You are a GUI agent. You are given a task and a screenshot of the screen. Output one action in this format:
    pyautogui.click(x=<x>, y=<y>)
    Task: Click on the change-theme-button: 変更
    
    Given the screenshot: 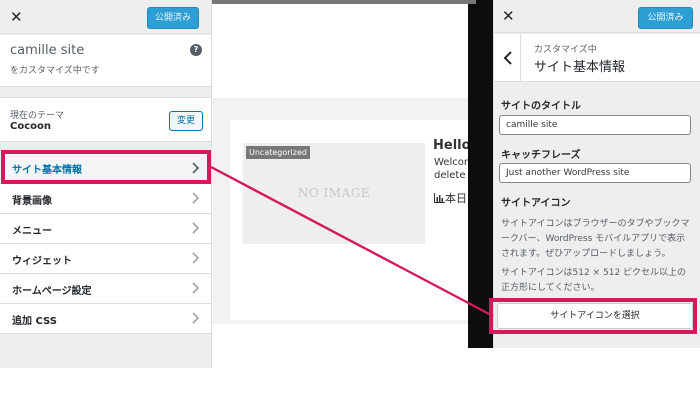 What is the action you would take?
    pyautogui.click(x=186, y=121)
    